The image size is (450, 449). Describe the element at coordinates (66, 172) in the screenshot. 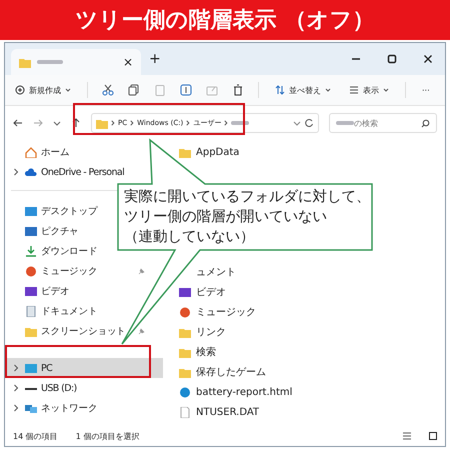

I see `sidebar-item: OneDrive - Personal` at that location.